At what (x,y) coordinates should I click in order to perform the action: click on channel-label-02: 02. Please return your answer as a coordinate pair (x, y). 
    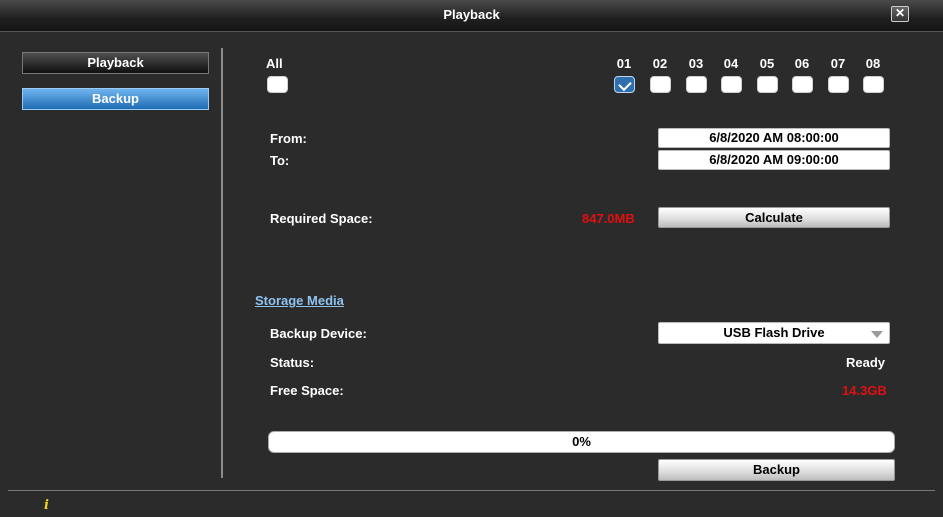
    Looking at the image, I should click on (660, 63).